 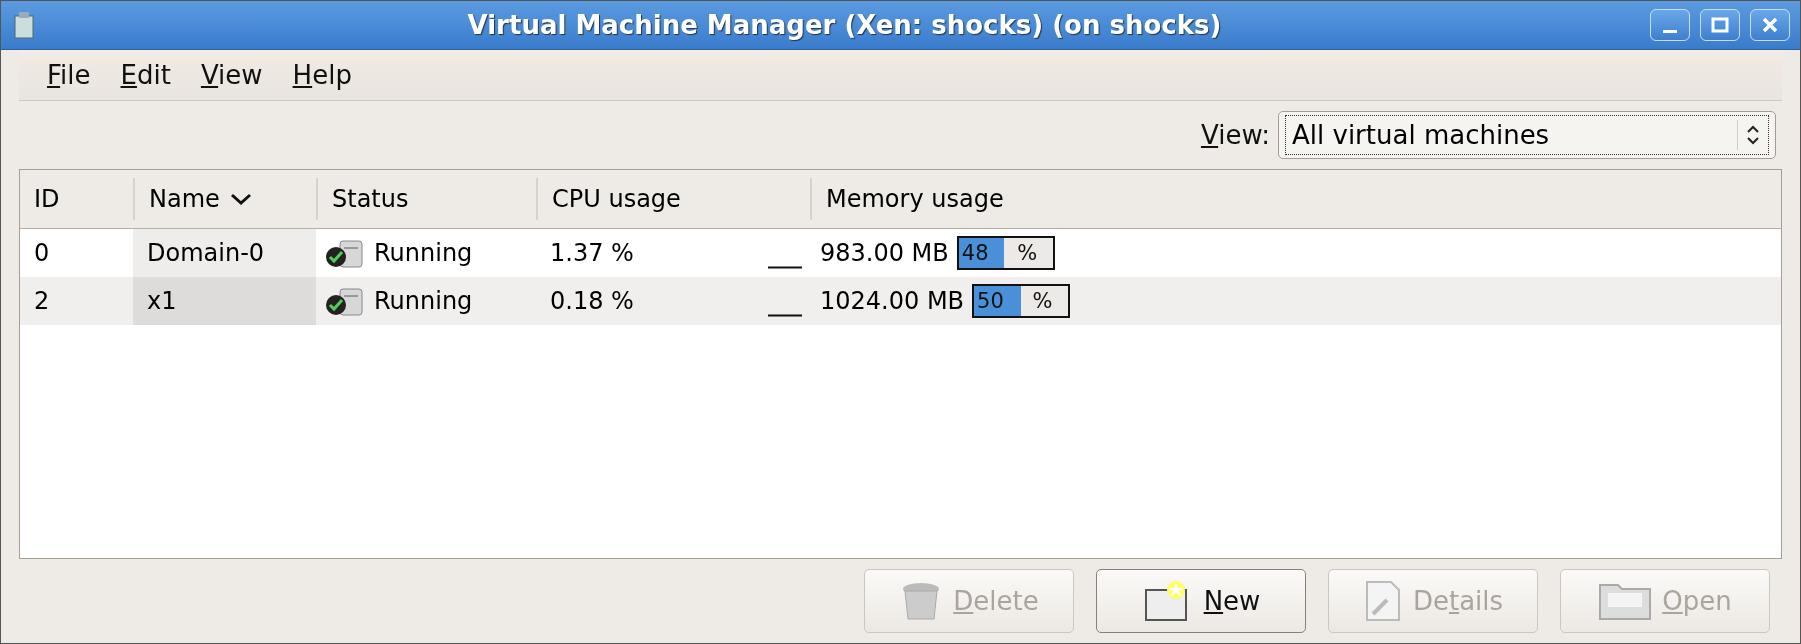 What do you see at coordinates (592, 253) in the screenshot?
I see `table-cell: 1.37 %` at bounding box center [592, 253].